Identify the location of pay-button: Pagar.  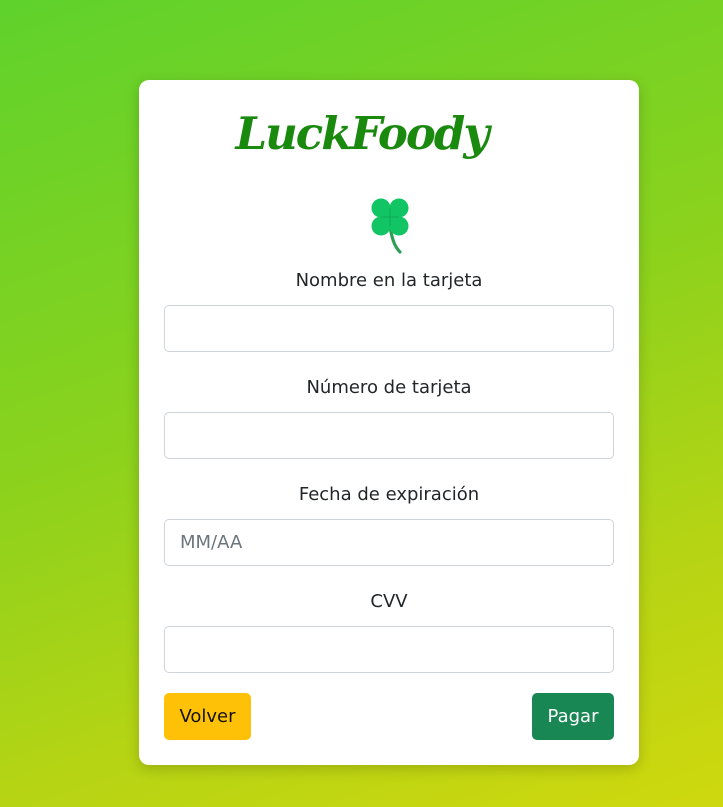
(573, 716).